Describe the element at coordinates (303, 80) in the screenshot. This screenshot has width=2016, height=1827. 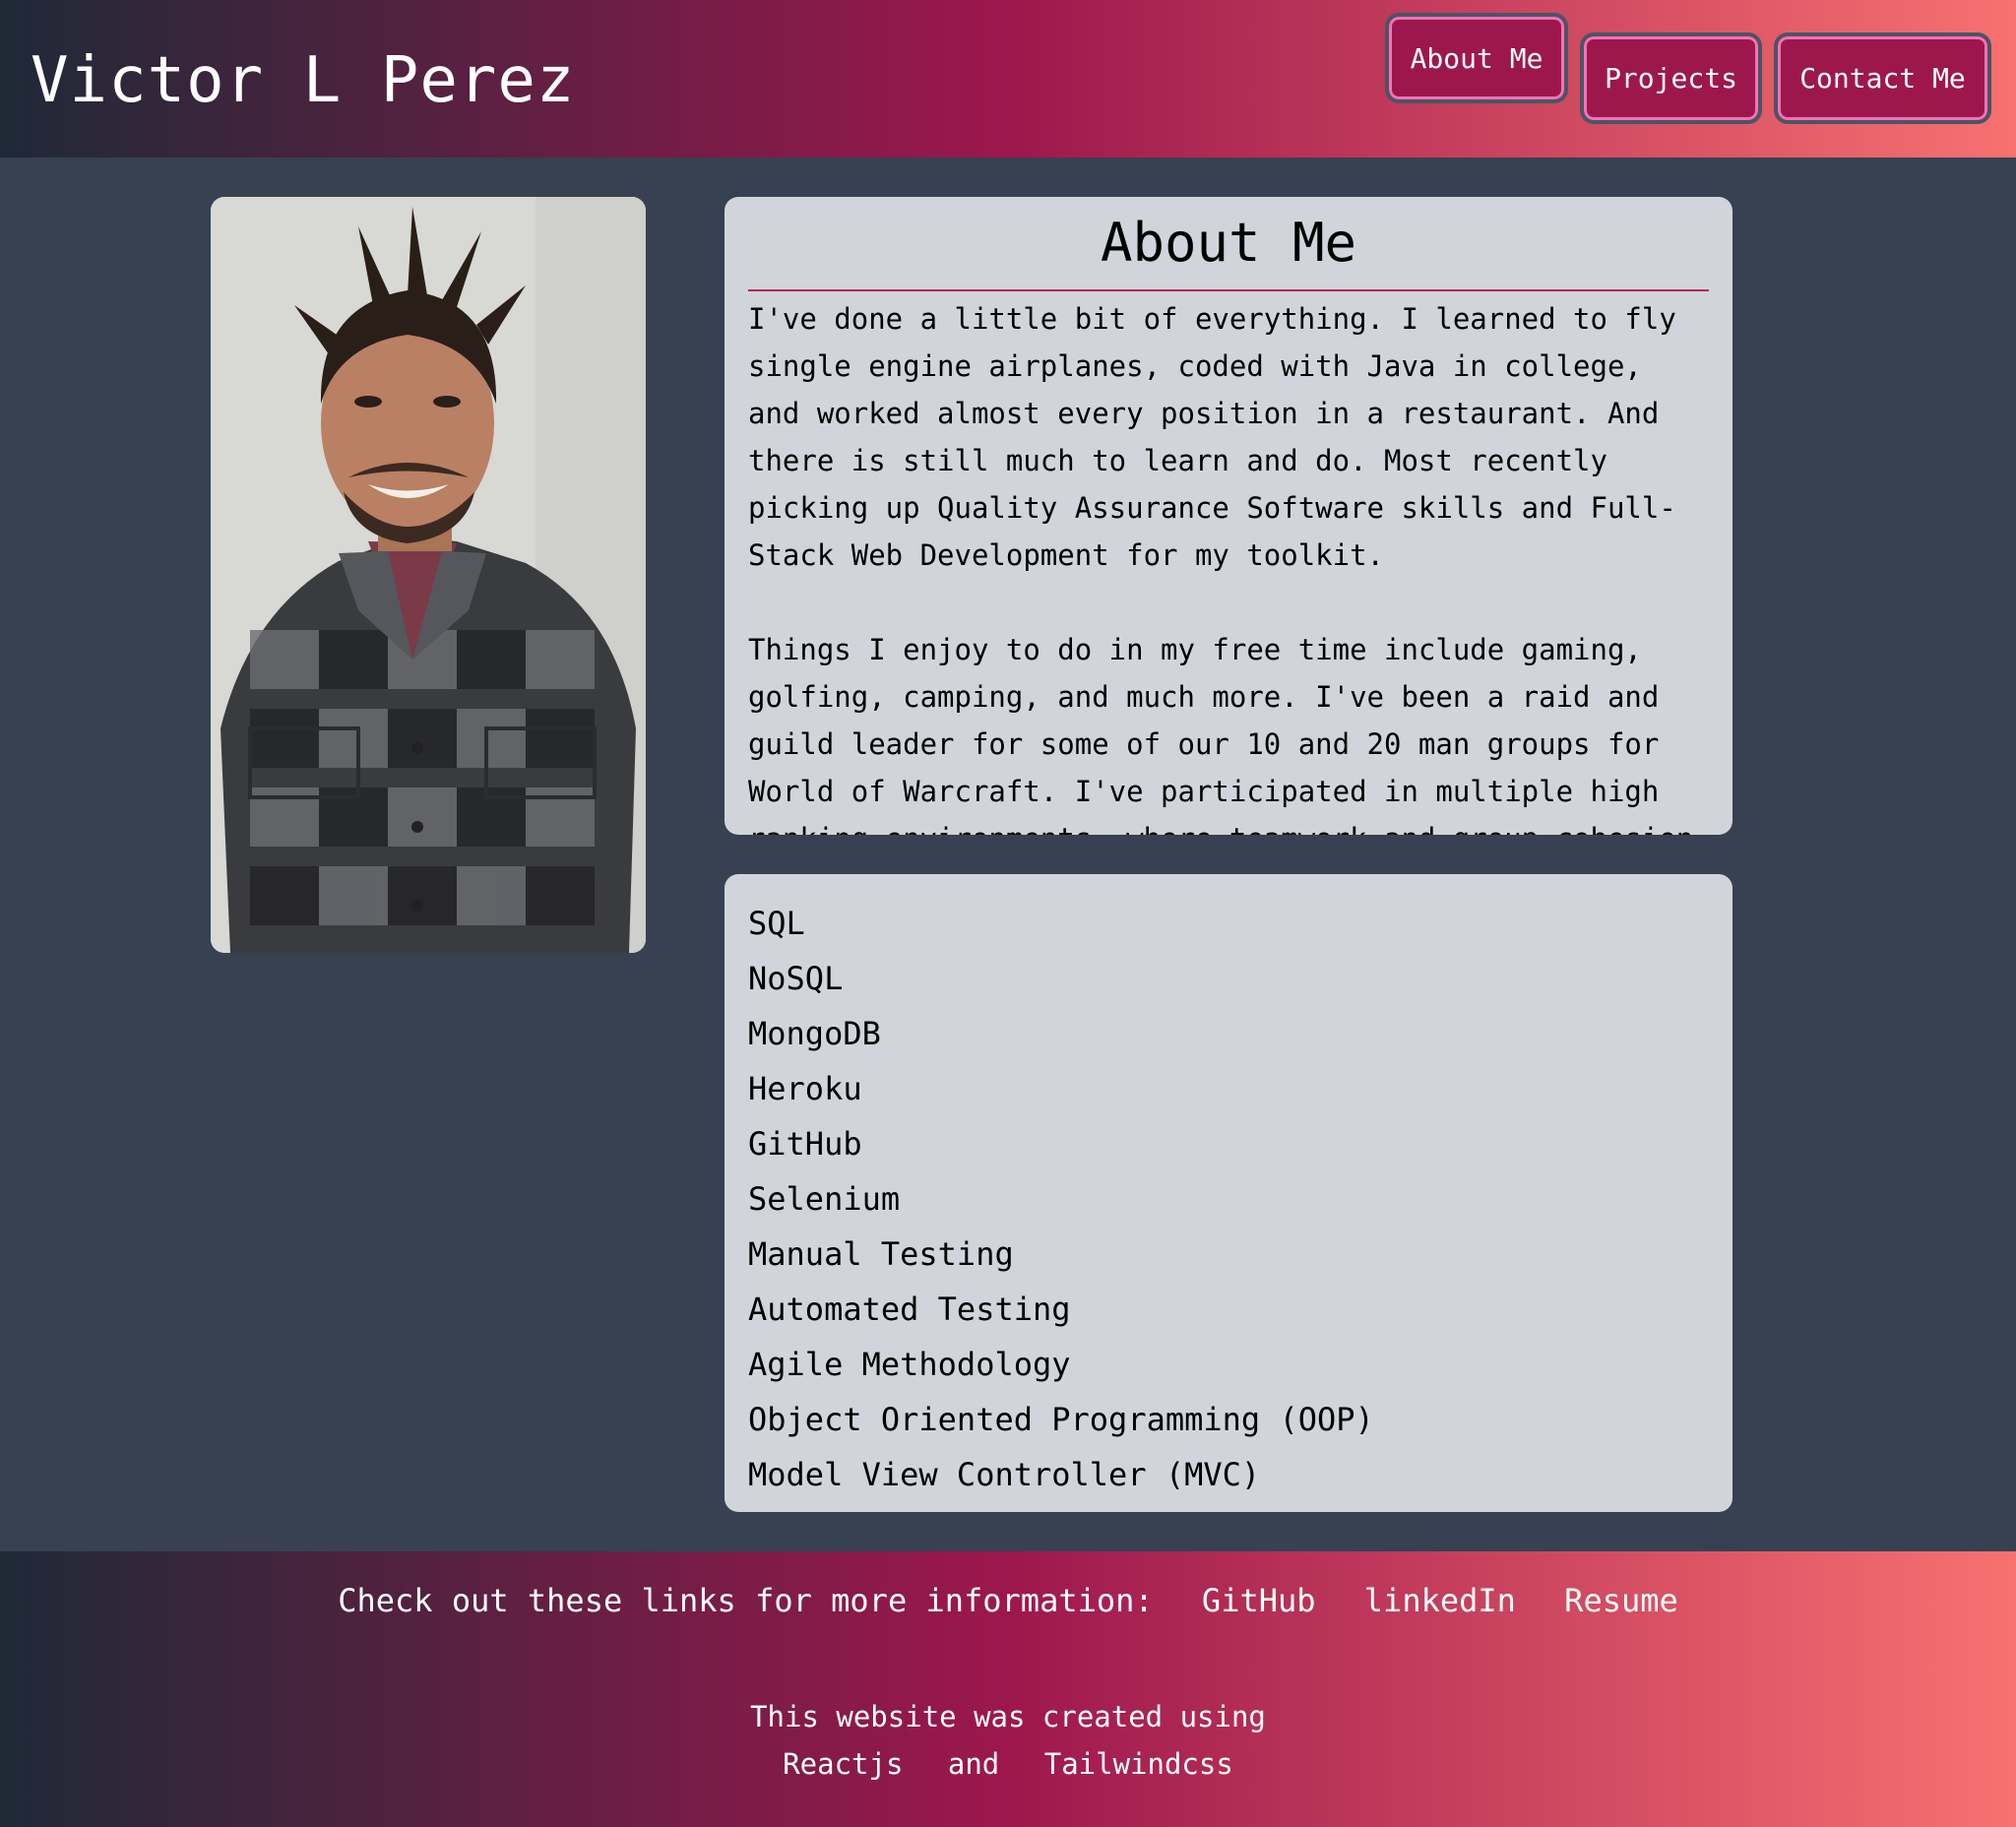
I see `site-title: Victor L Perez` at that location.